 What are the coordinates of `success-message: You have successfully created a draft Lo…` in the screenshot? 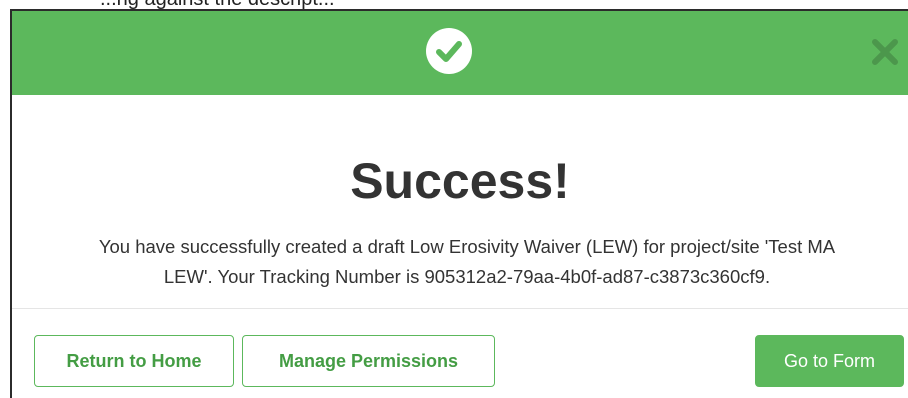 It's located at (467, 262).